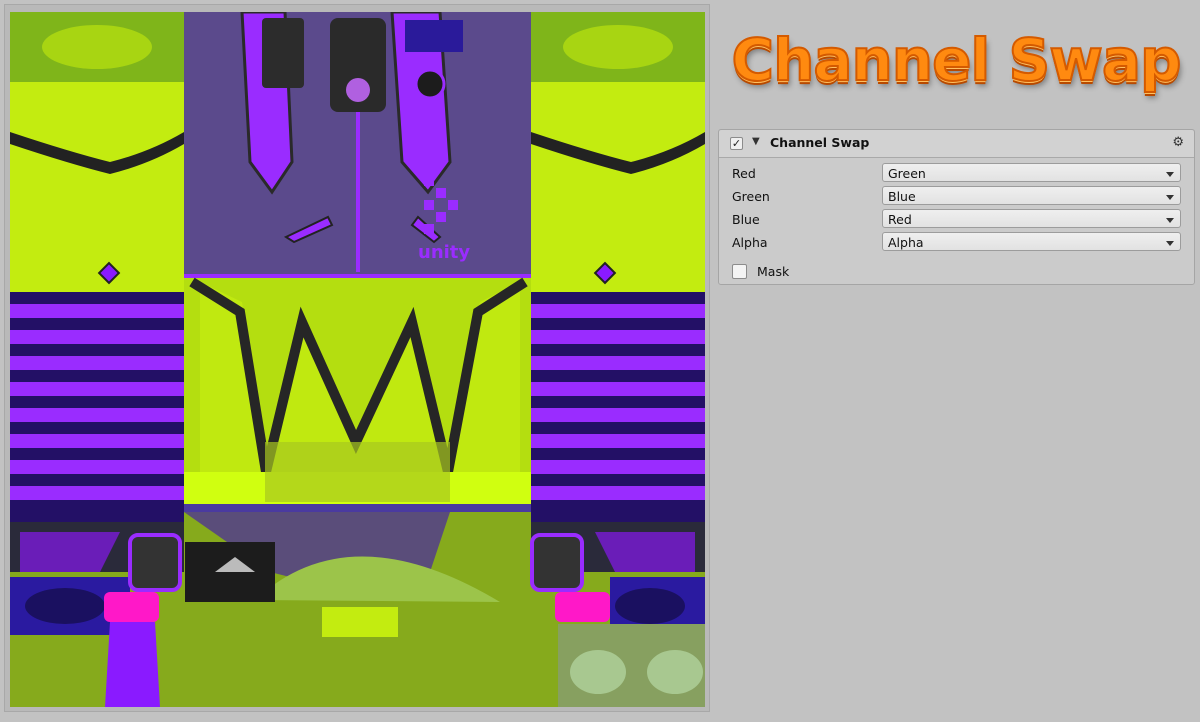 The height and width of the screenshot is (722, 1200). I want to click on component-header: ✓ ▼ Channel Swap ⚙, so click(956, 144).